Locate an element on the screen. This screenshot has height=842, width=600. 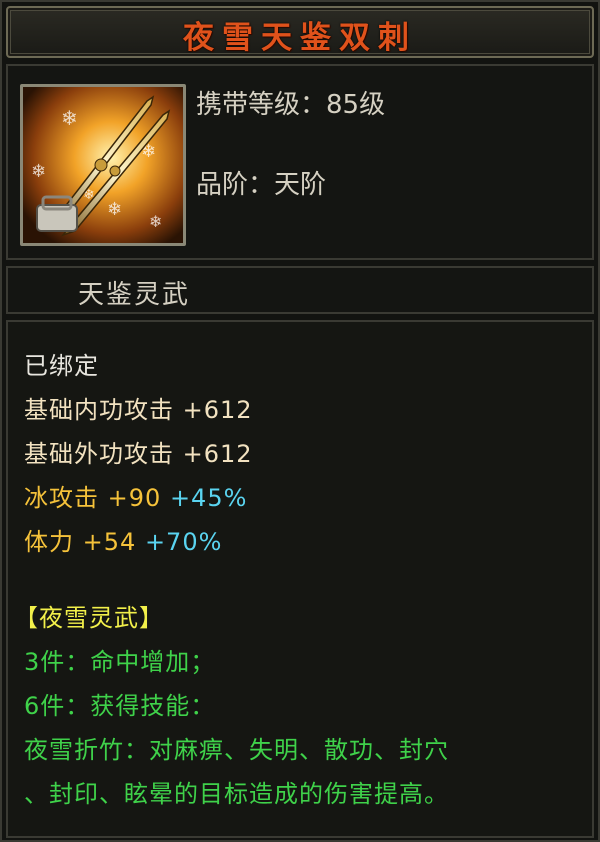
item-grade-label: 品阶： is located at coordinates (235, 185).